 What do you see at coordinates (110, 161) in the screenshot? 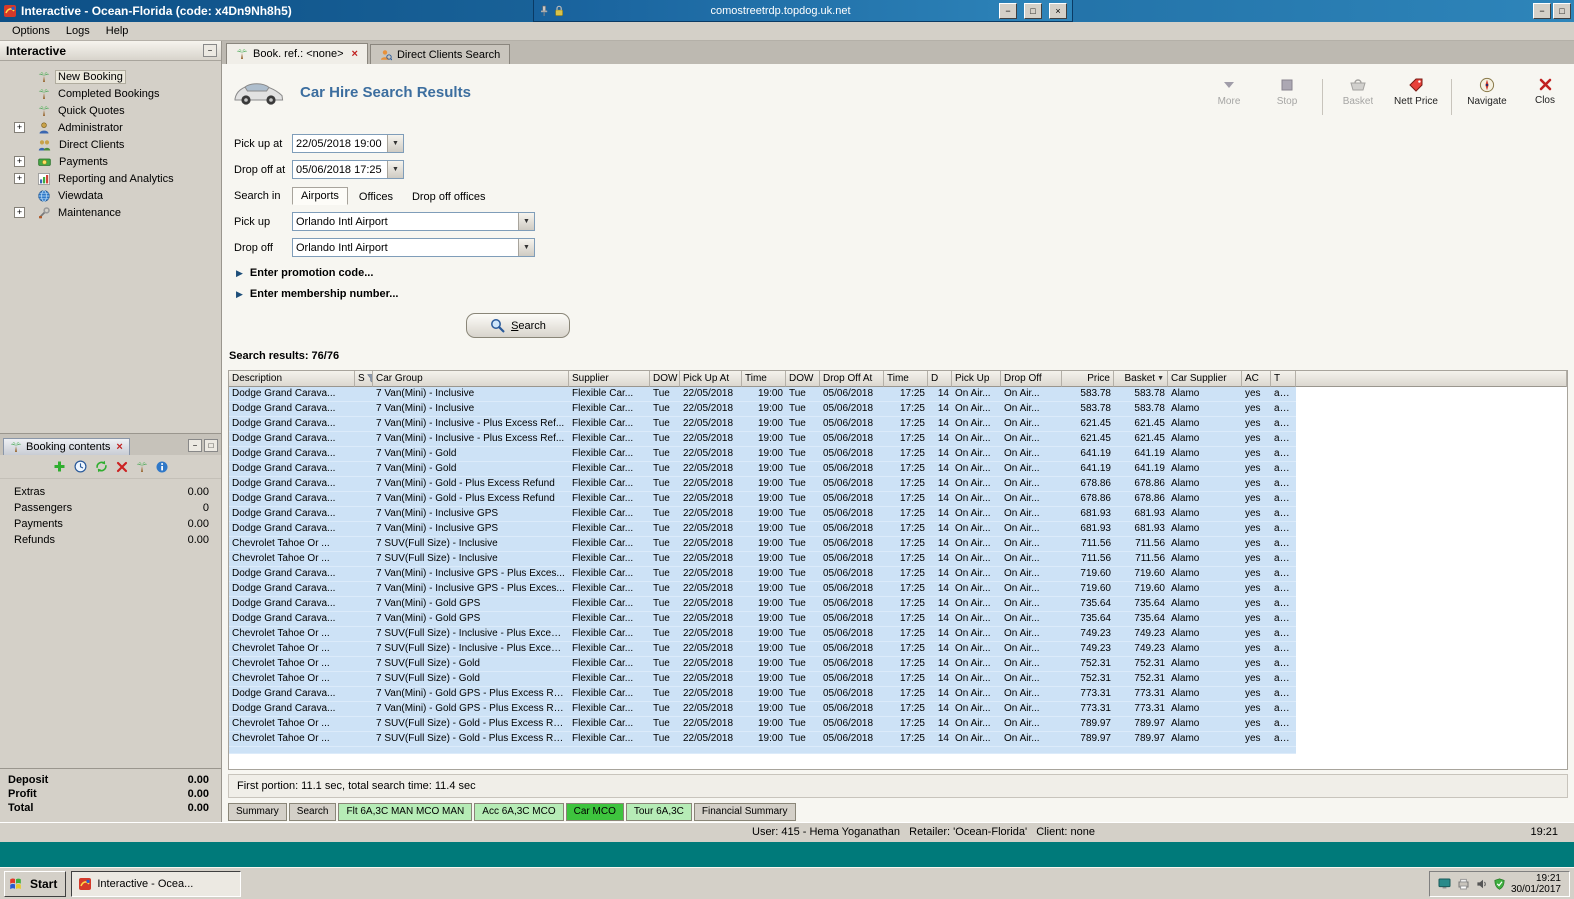
I see `sidebar-item-payments: + Payments` at bounding box center [110, 161].